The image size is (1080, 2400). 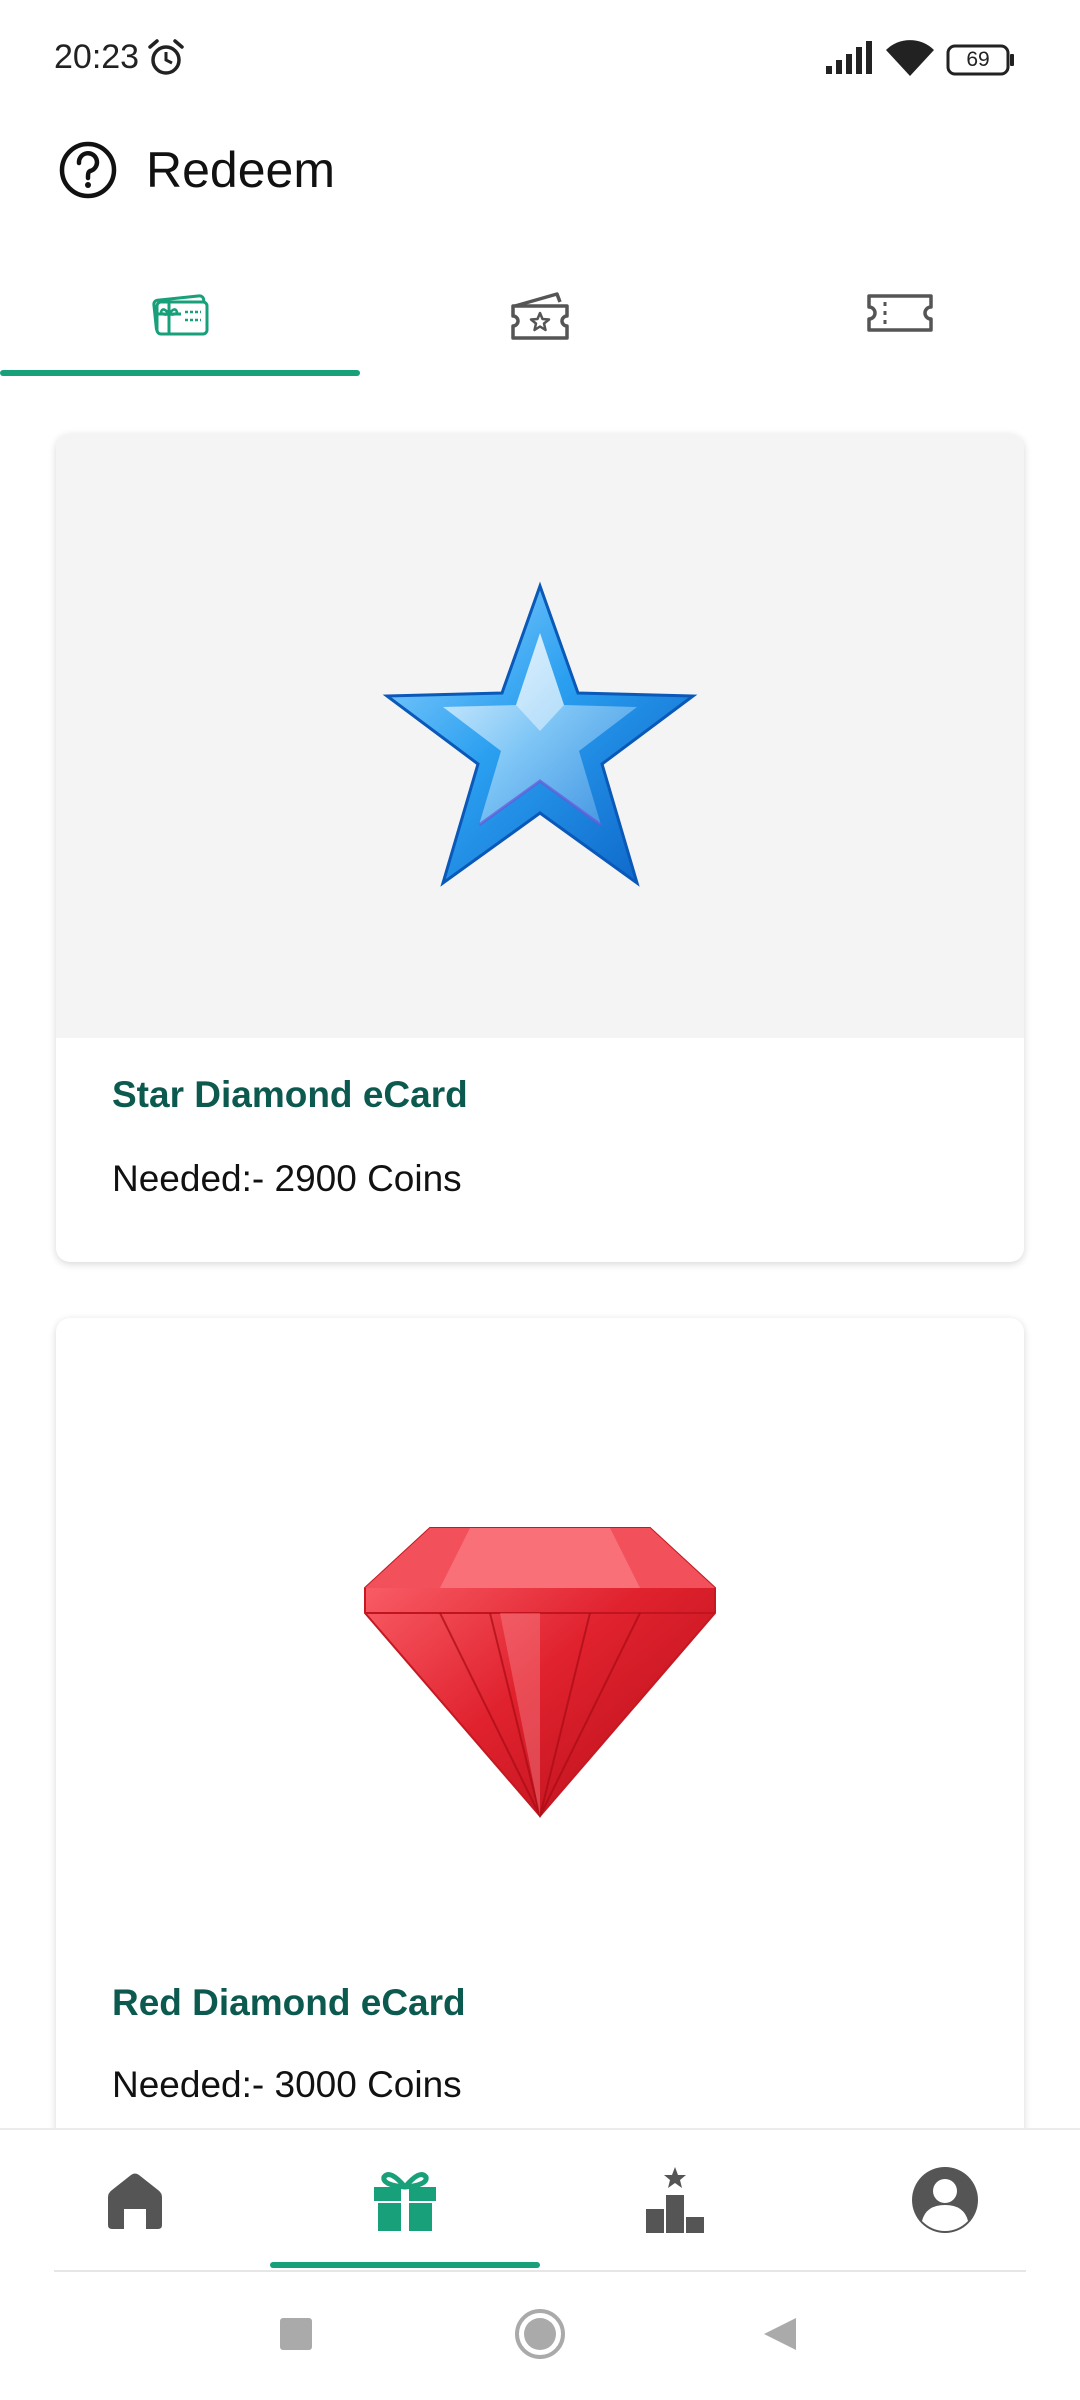 I want to click on home-system-button, so click(x=540, y=2334).